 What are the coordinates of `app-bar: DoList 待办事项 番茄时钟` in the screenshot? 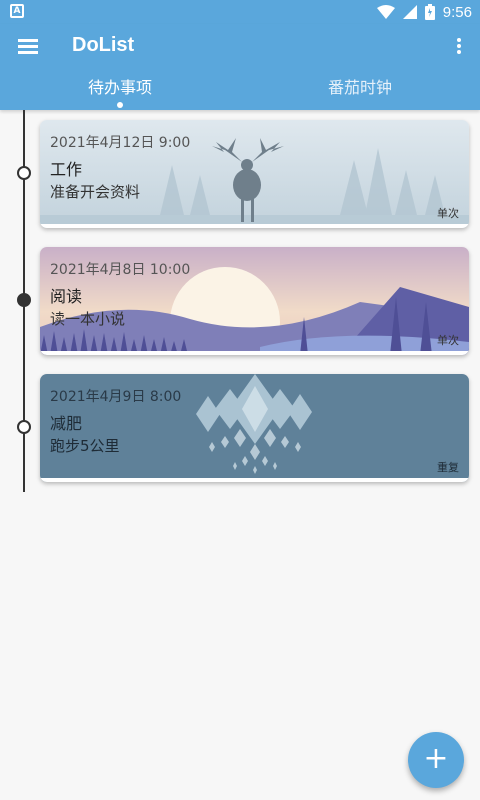 It's located at (240, 67).